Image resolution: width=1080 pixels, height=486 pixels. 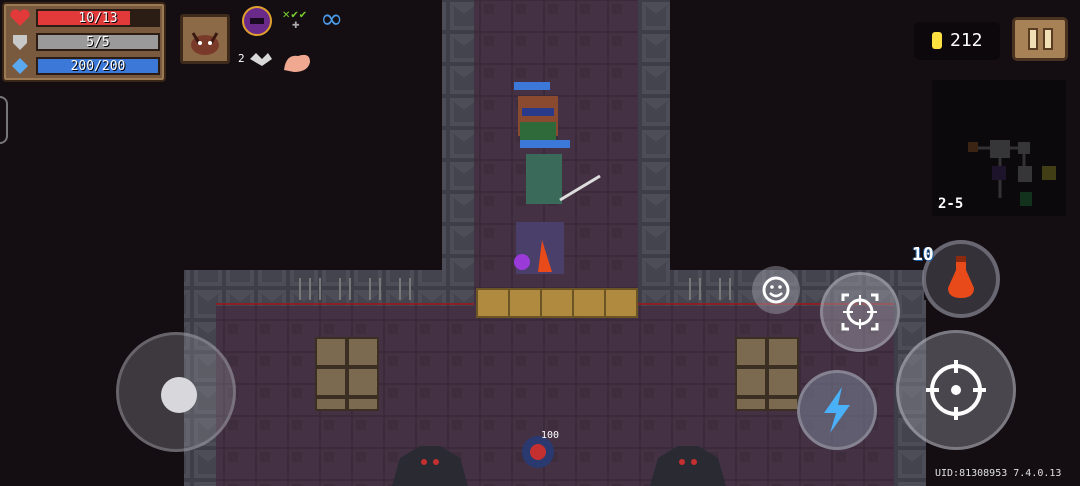 I want to click on emote-button, so click(x=776, y=290).